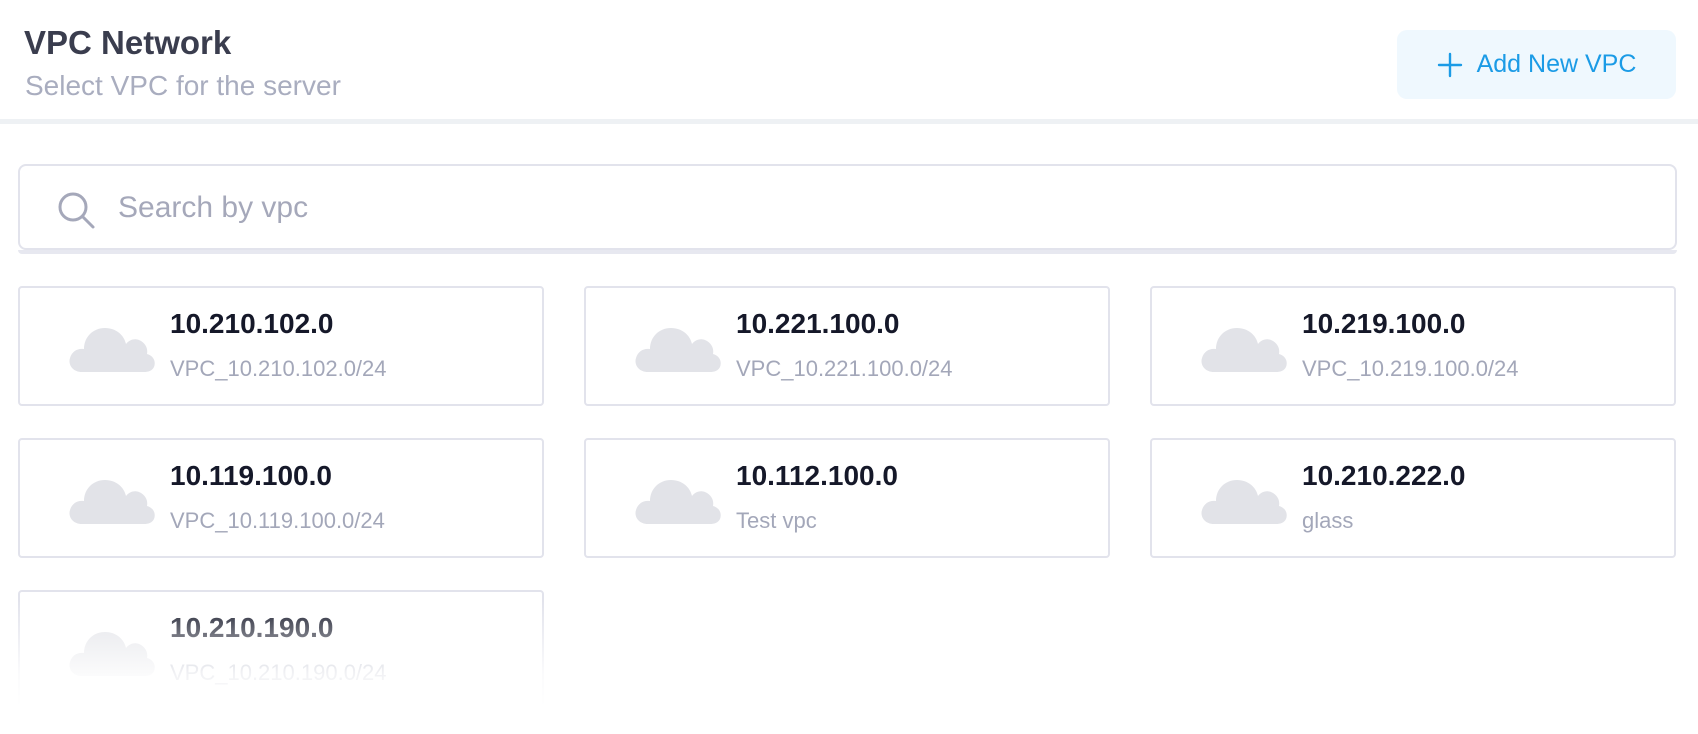 This screenshot has height=734, width=1698. What do you see at coordinates (847, 252) in the screenshot?
I see `search-underline` at bounding box center [847, 252].